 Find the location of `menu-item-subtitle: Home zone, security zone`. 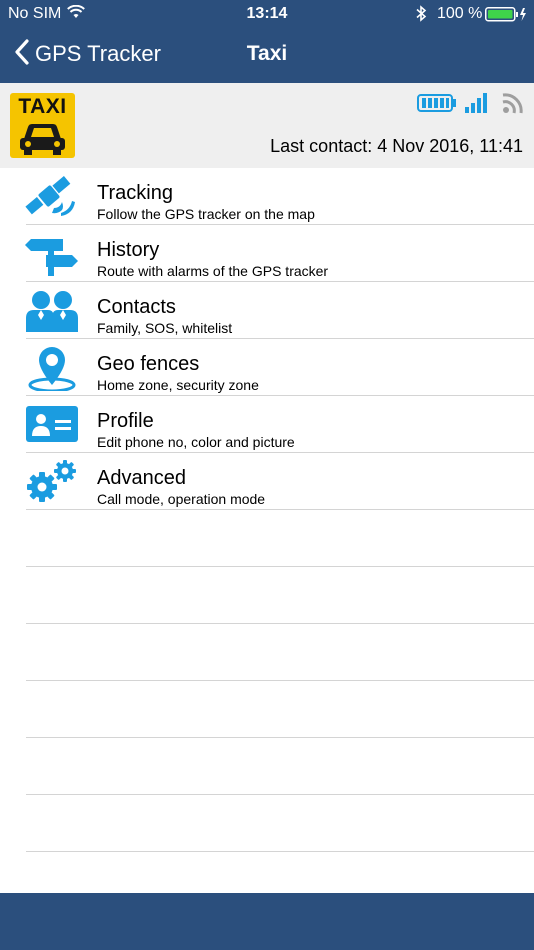

menu-item-subtitle: Home zone, security zone is located at coordinates (178, 385).